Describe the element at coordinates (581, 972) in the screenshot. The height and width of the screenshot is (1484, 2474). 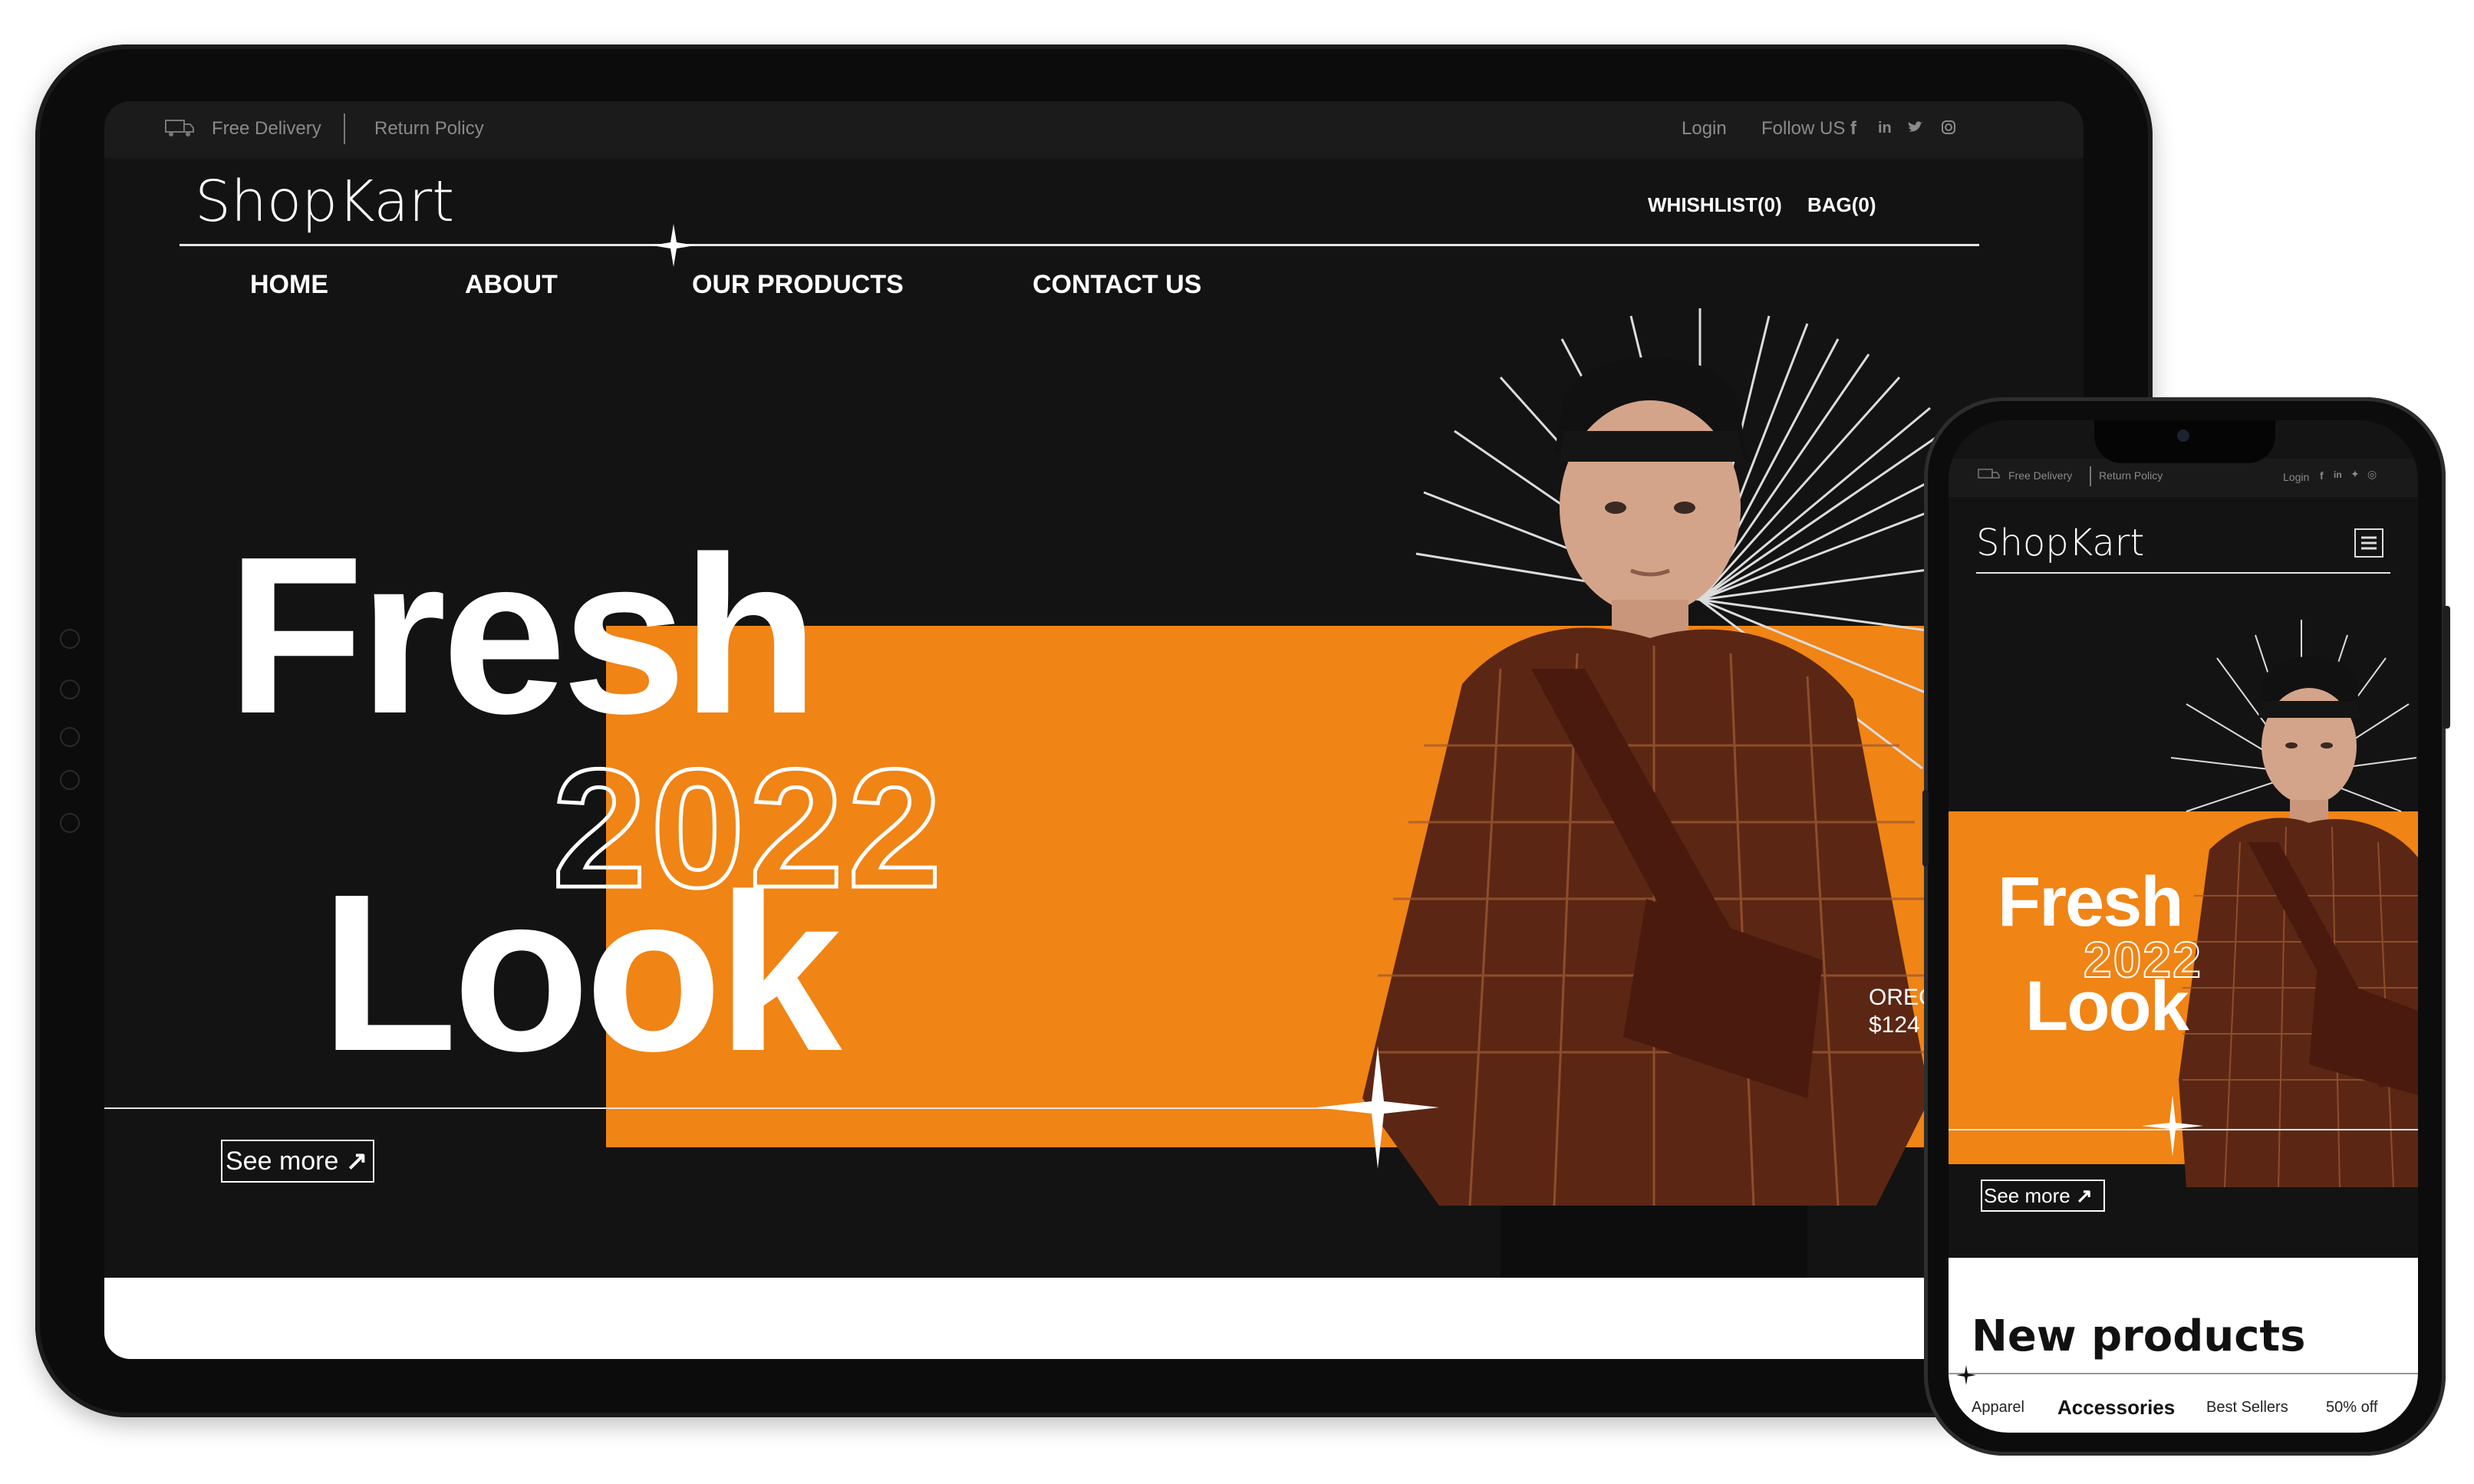
I see `hero-line-look: Look` at that location.